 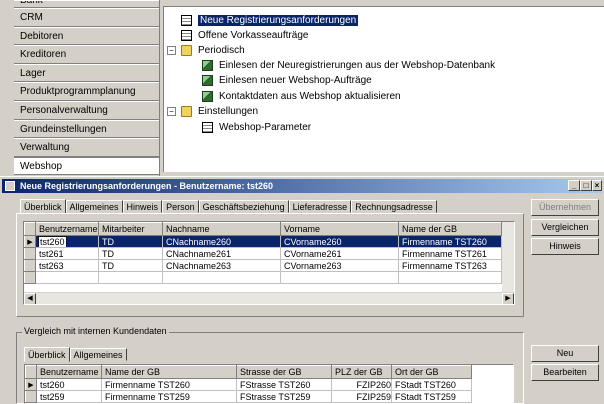 What do you see at coordinates (86, 91) in the screenshot?
I see `nav-item-produktprogrammplanung: Produktprogrammplanung` at bounding box center [86, 91].